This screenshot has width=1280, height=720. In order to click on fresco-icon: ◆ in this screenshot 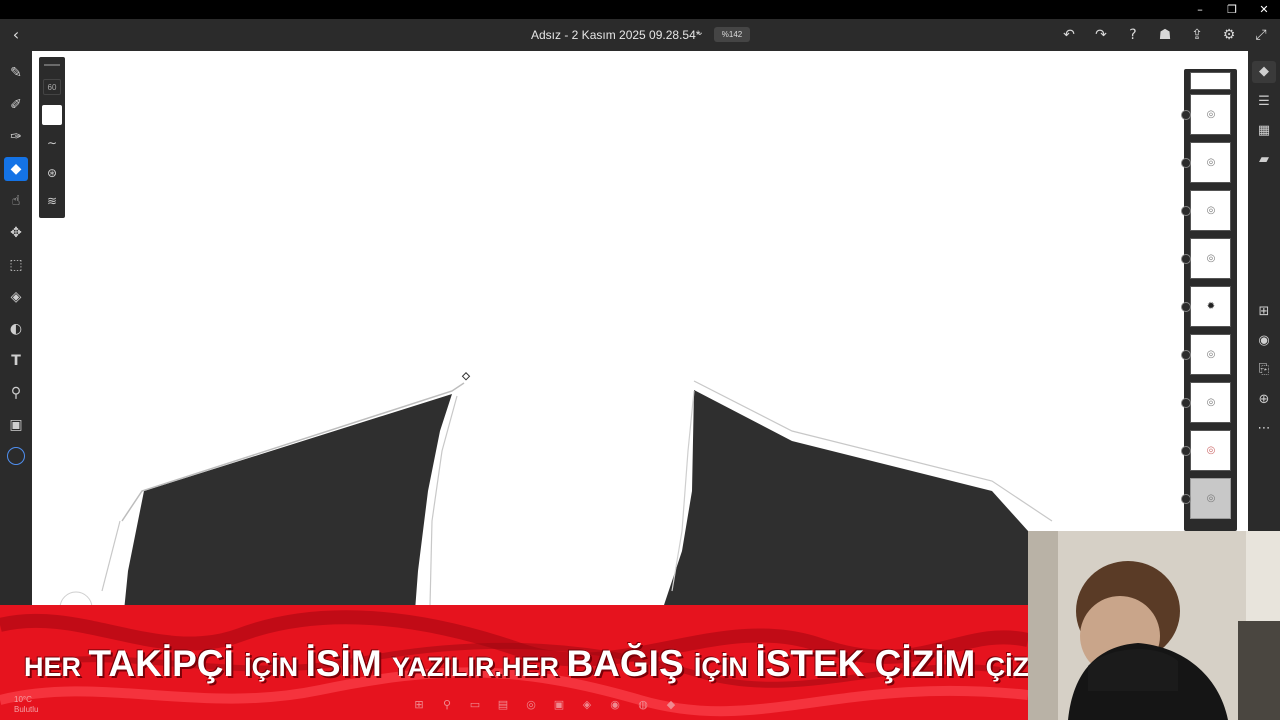, I will do `click(671, 705)`.